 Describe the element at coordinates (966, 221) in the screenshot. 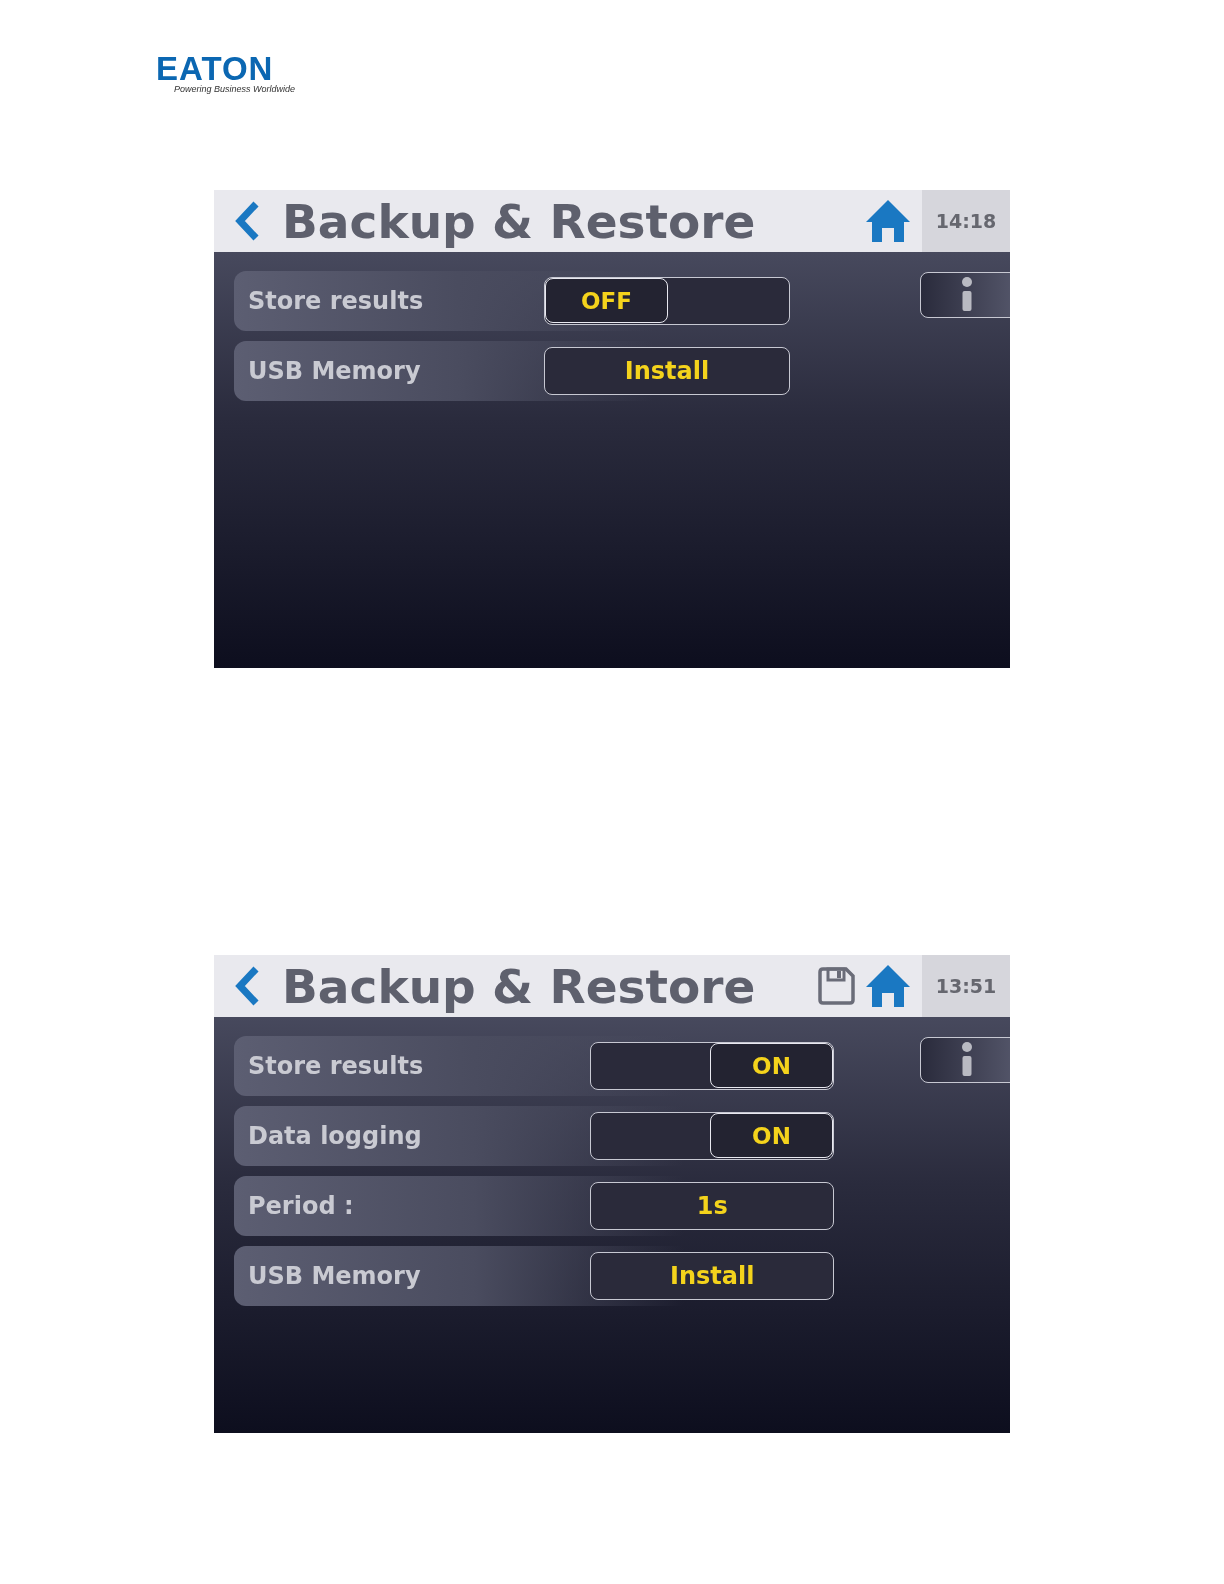

I see `clock-time: 14:18` at that location.